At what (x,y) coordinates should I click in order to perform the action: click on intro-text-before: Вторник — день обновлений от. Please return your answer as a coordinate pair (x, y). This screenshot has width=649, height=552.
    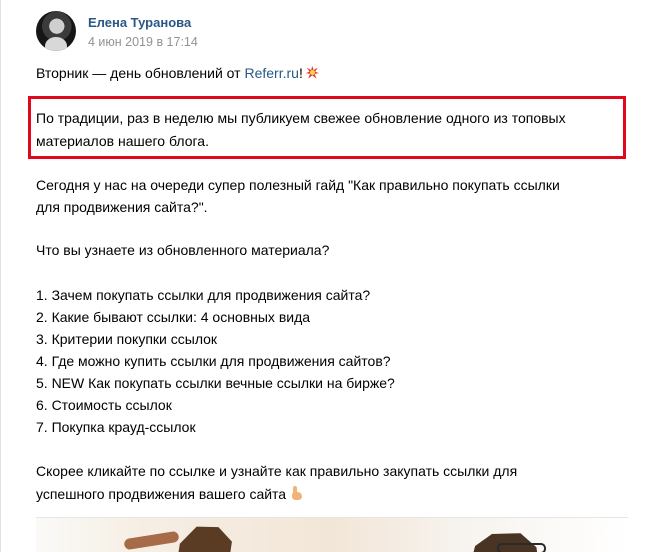
    Looking at the image, I should click on (140, 73).